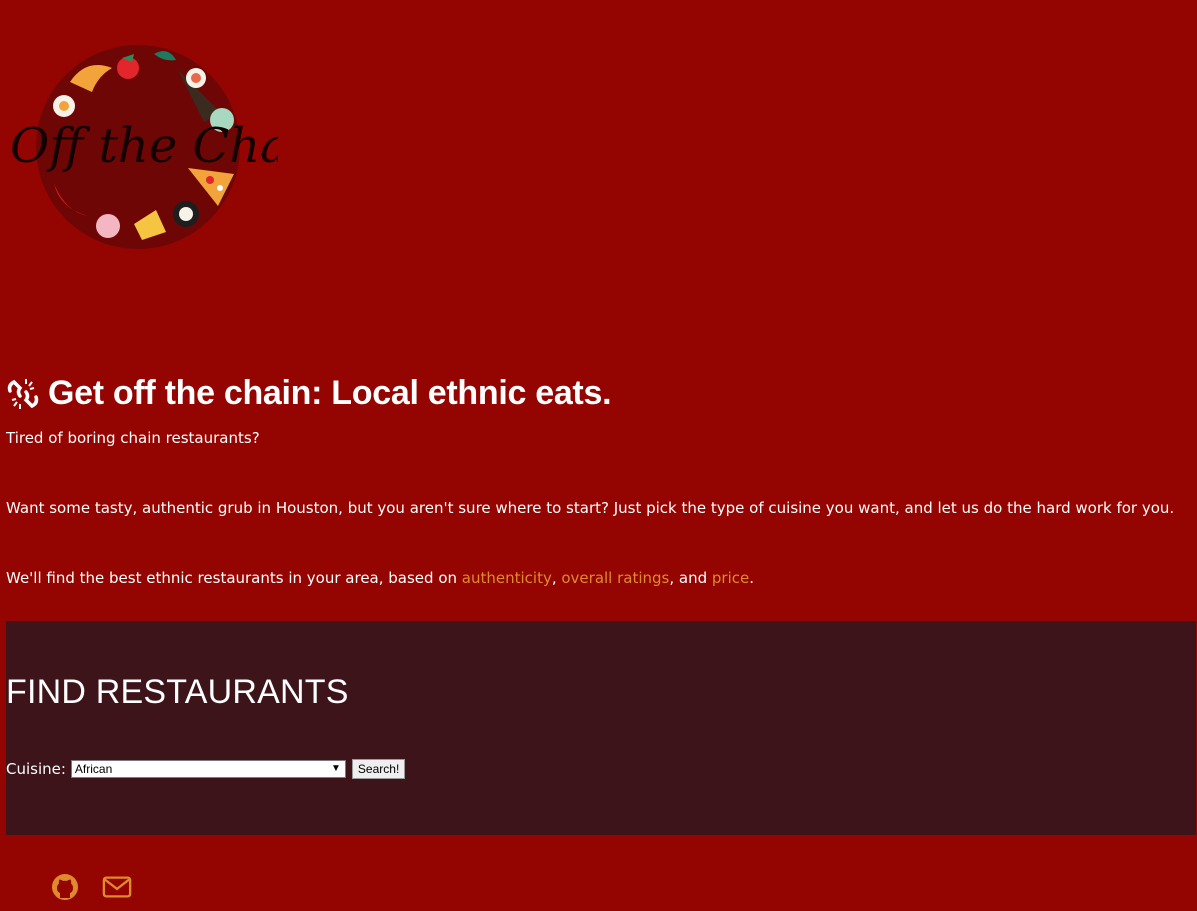 Image resolution: width=1197 pixels, height=911 pixels. What do you see at coordinates (23, 394) in the screenshot?
I see `broken-chain-icon` at bounding box center [23, 394].